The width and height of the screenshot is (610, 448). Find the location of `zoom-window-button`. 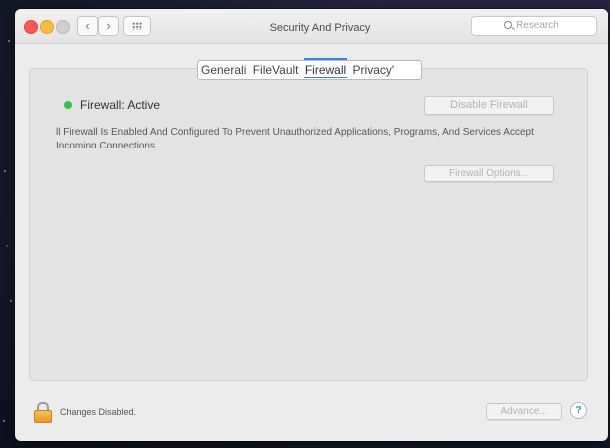

zoom-window-button is located at coordinates (63, 27).